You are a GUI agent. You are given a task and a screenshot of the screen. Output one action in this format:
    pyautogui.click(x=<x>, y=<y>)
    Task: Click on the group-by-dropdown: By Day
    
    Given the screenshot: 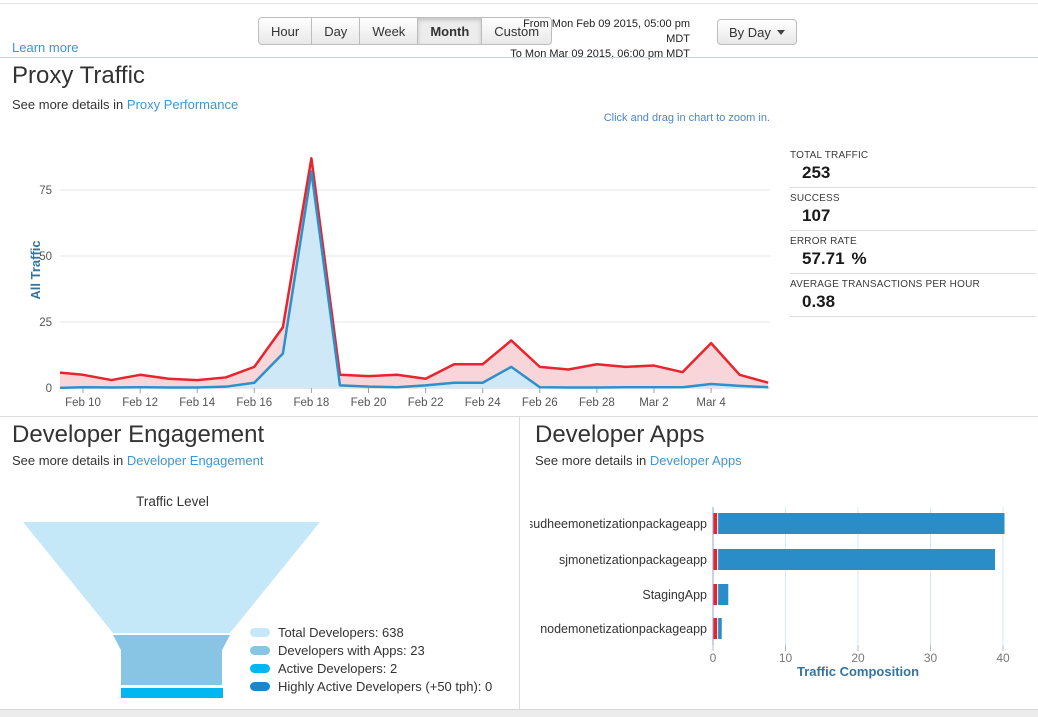 What is the action you would take?
    pyautogui.click(x=757, y=32)
    